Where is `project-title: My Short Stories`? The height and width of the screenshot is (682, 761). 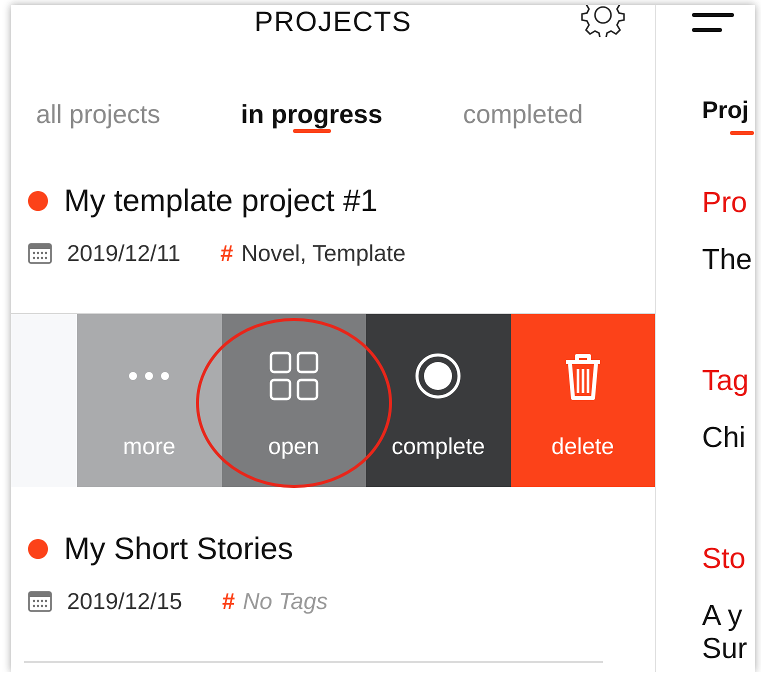 project-title: My Short Stories is located at coordinates (179, 549).